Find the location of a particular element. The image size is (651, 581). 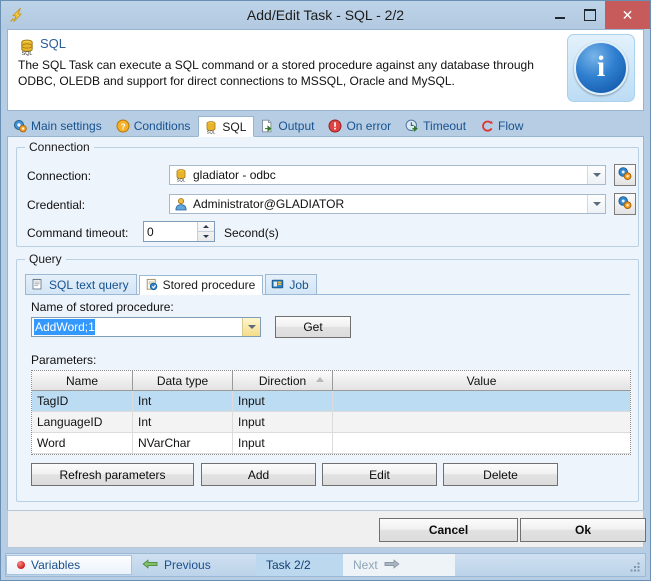

gears-icon is located at coordinates (625, 175).